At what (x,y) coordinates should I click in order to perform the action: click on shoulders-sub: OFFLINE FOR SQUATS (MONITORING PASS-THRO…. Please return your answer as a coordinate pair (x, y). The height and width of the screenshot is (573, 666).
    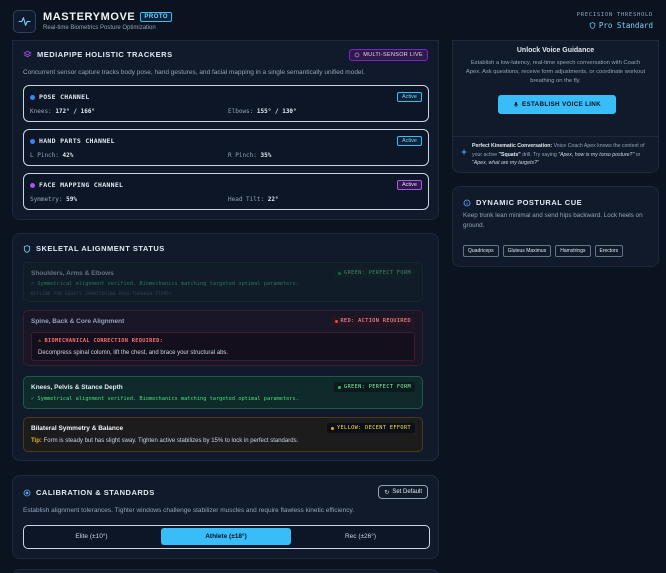
    Looking at the image, I should click on (102, 293).